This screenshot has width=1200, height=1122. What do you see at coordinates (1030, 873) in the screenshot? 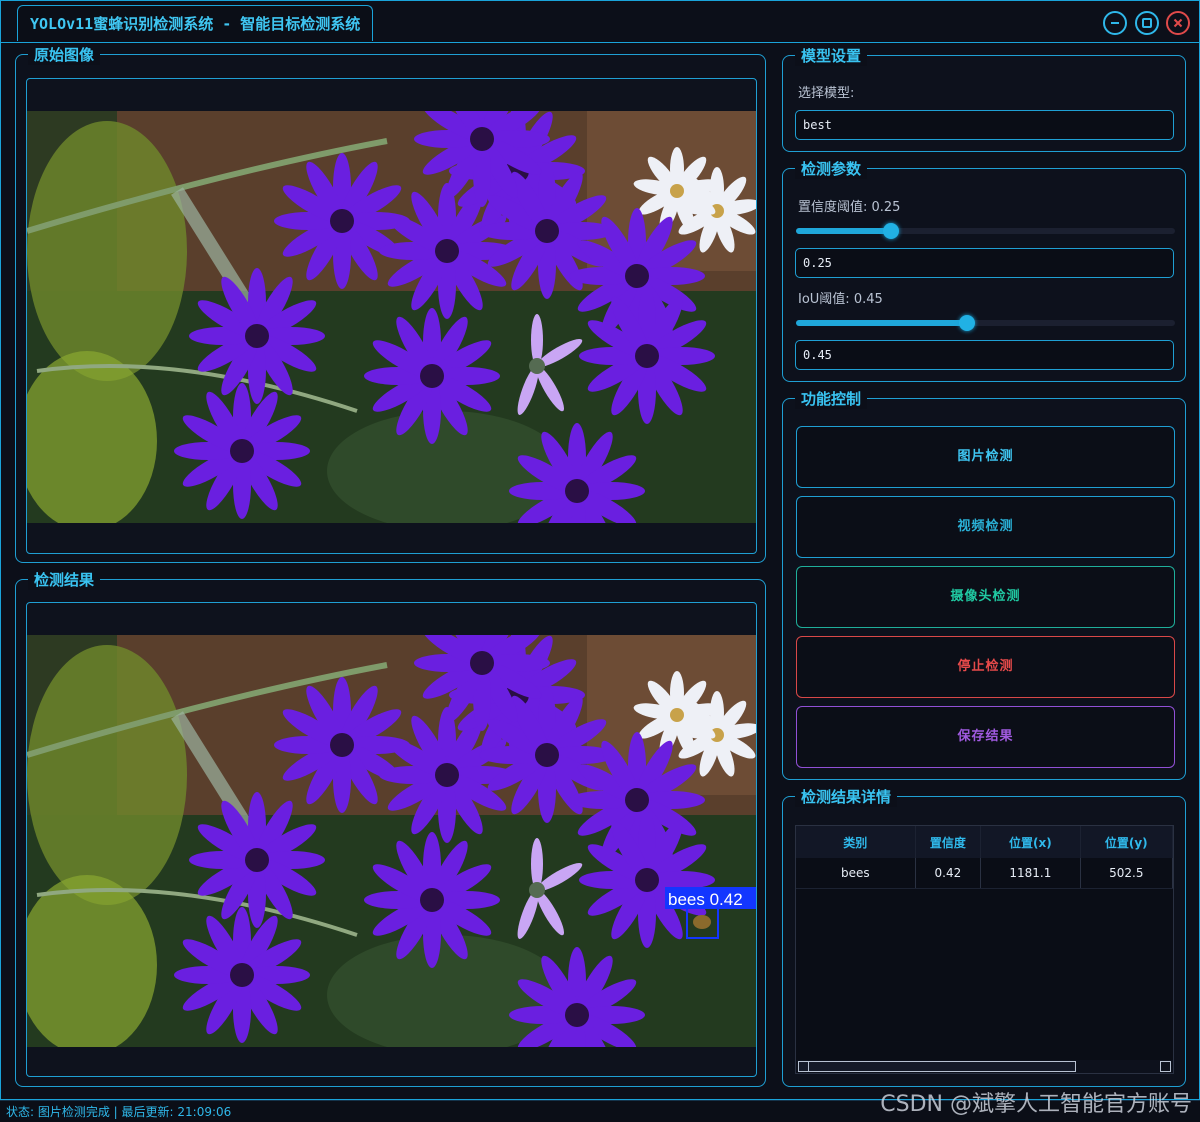
I see `cell-x: 1181.1` at bounding box center [1030, 873].